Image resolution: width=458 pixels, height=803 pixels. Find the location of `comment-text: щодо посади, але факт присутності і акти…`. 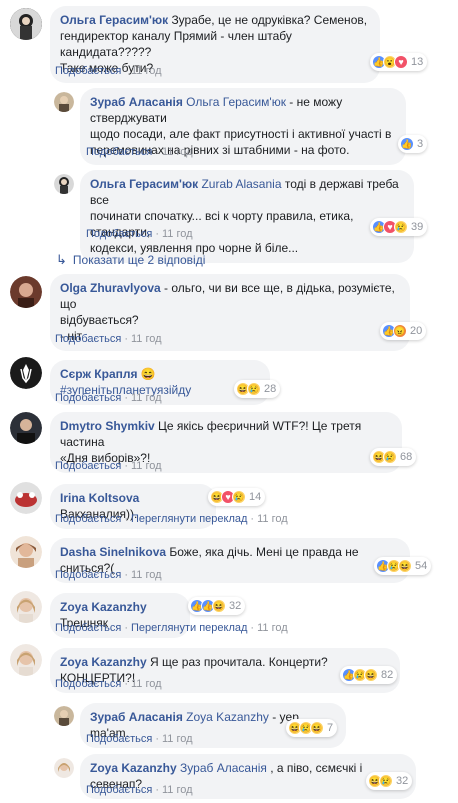

comment-text: щодо посади, але факт присутності і акти… is located at coordinates (241, 134).